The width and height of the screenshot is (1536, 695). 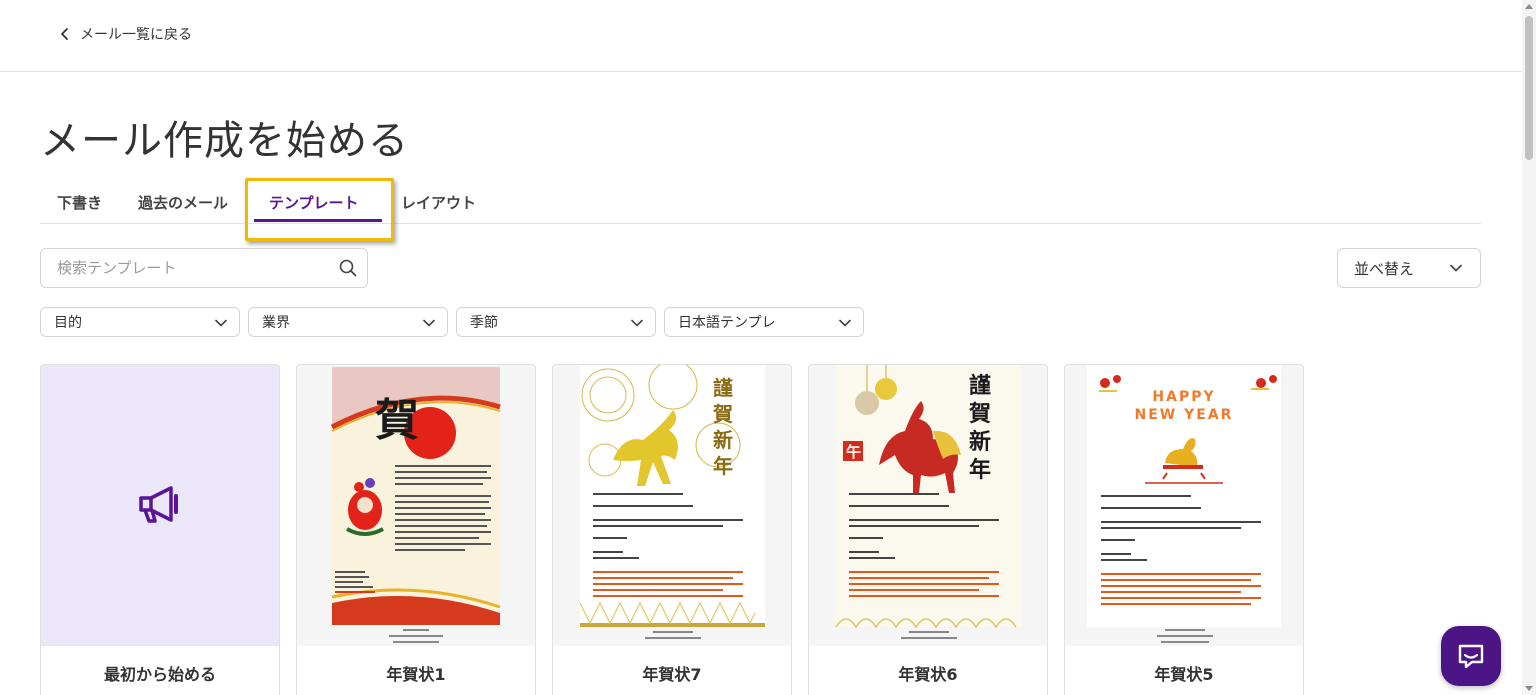 I want to click on tab-drafts: 下書き, so click(x=79, y=203).